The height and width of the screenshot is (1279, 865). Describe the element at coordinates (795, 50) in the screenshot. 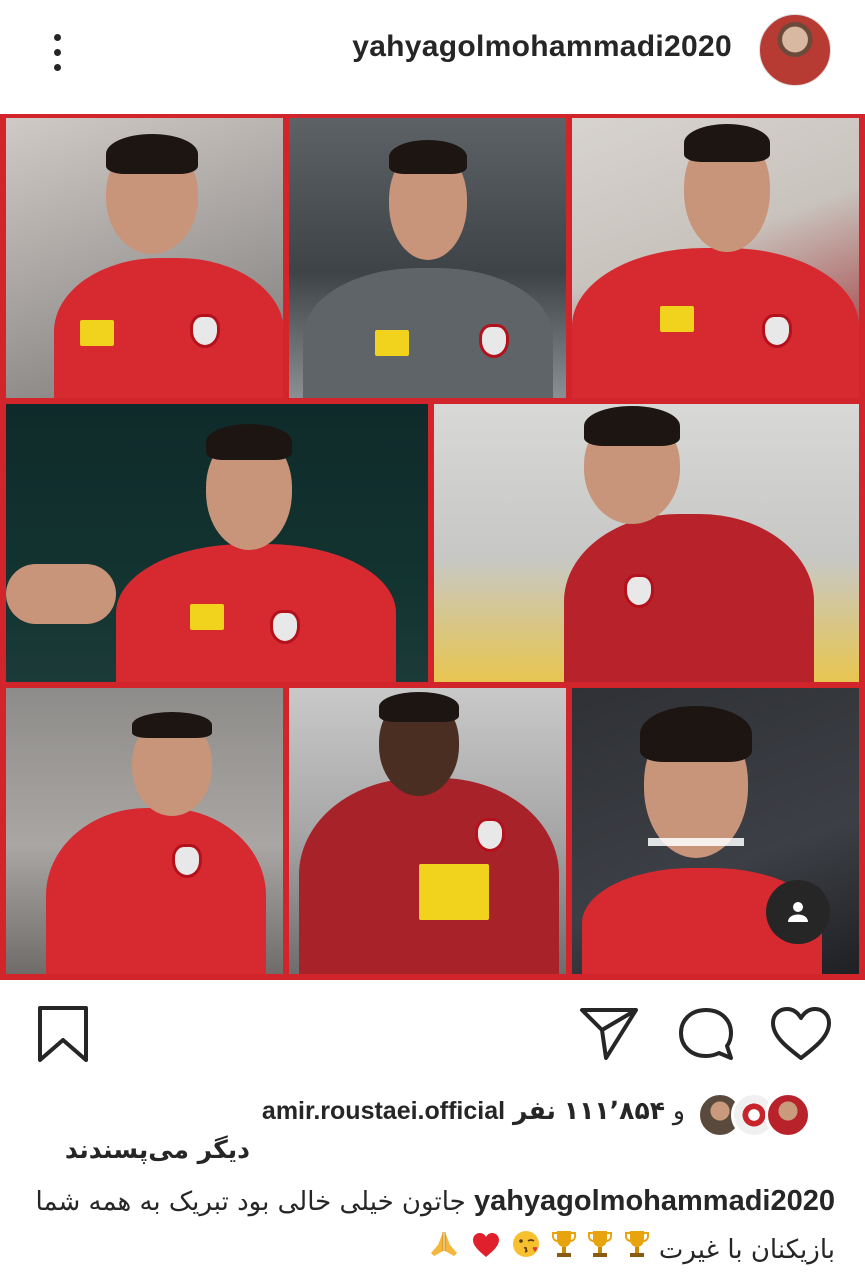

I see `author-avatar` at that location.